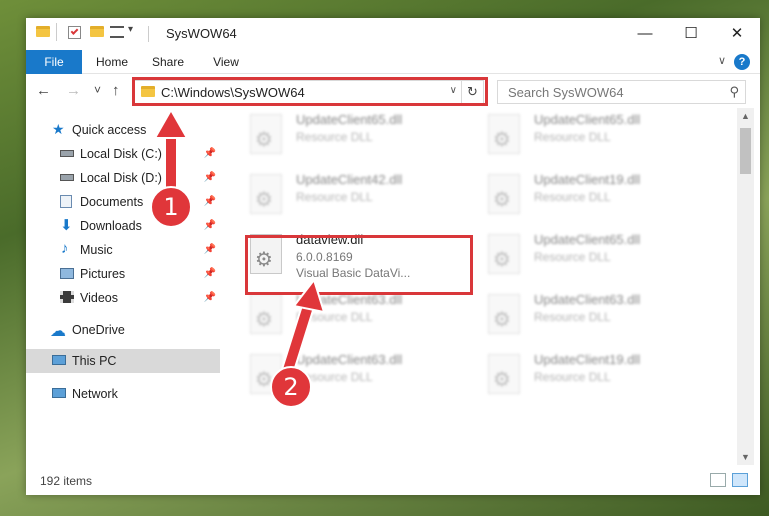 The width and height of the screenshot is (769, 516). I want to click on file-name: UpdateClient63.dll, so click(587, 299).